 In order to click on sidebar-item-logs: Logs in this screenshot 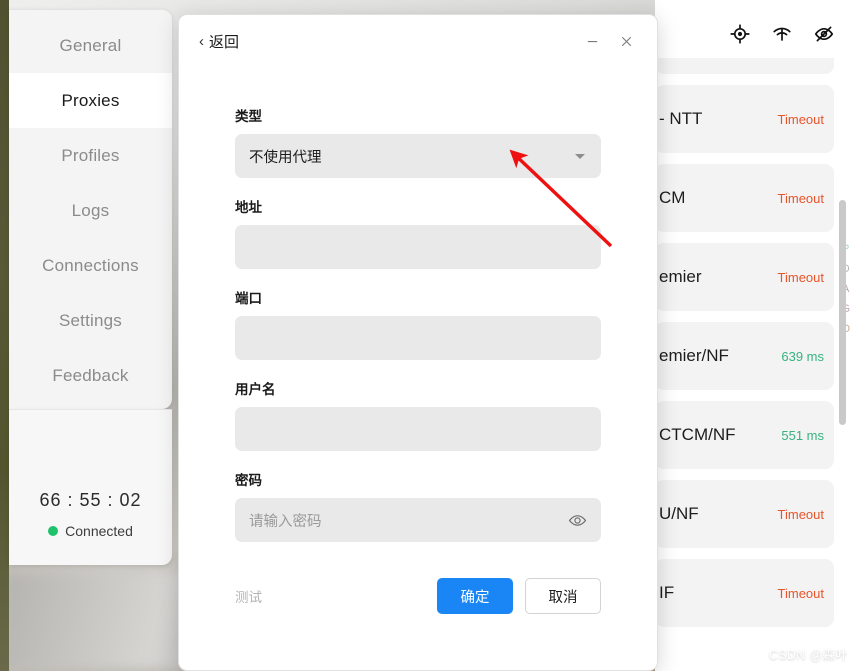, I will do `click(90, 210)`.